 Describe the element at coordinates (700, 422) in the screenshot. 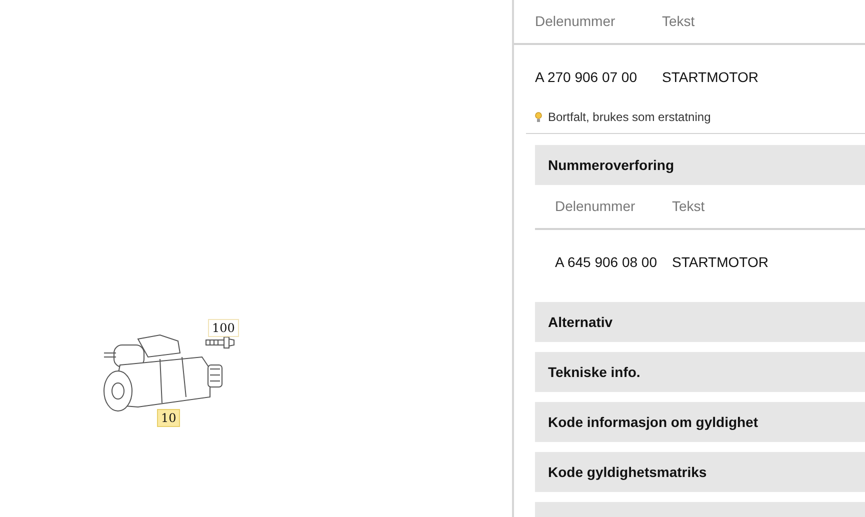

I see `section-header: Kode informasjon om gyldighet` at that location.